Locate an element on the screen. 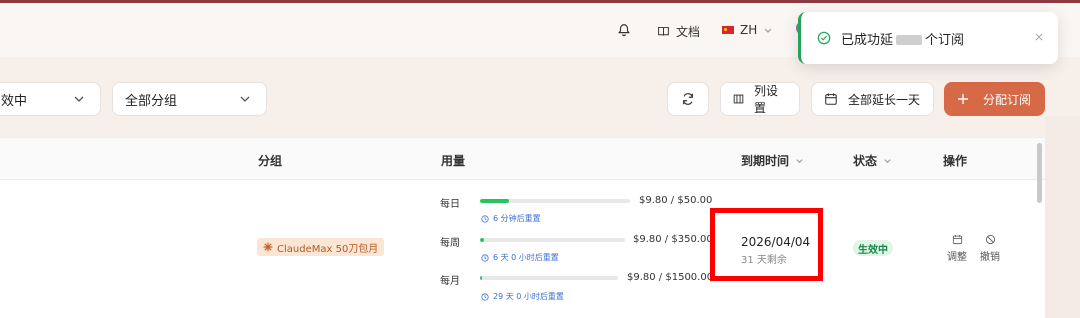  expiry-remaining: 31 天剩余 is located at coordinates (764, 260).